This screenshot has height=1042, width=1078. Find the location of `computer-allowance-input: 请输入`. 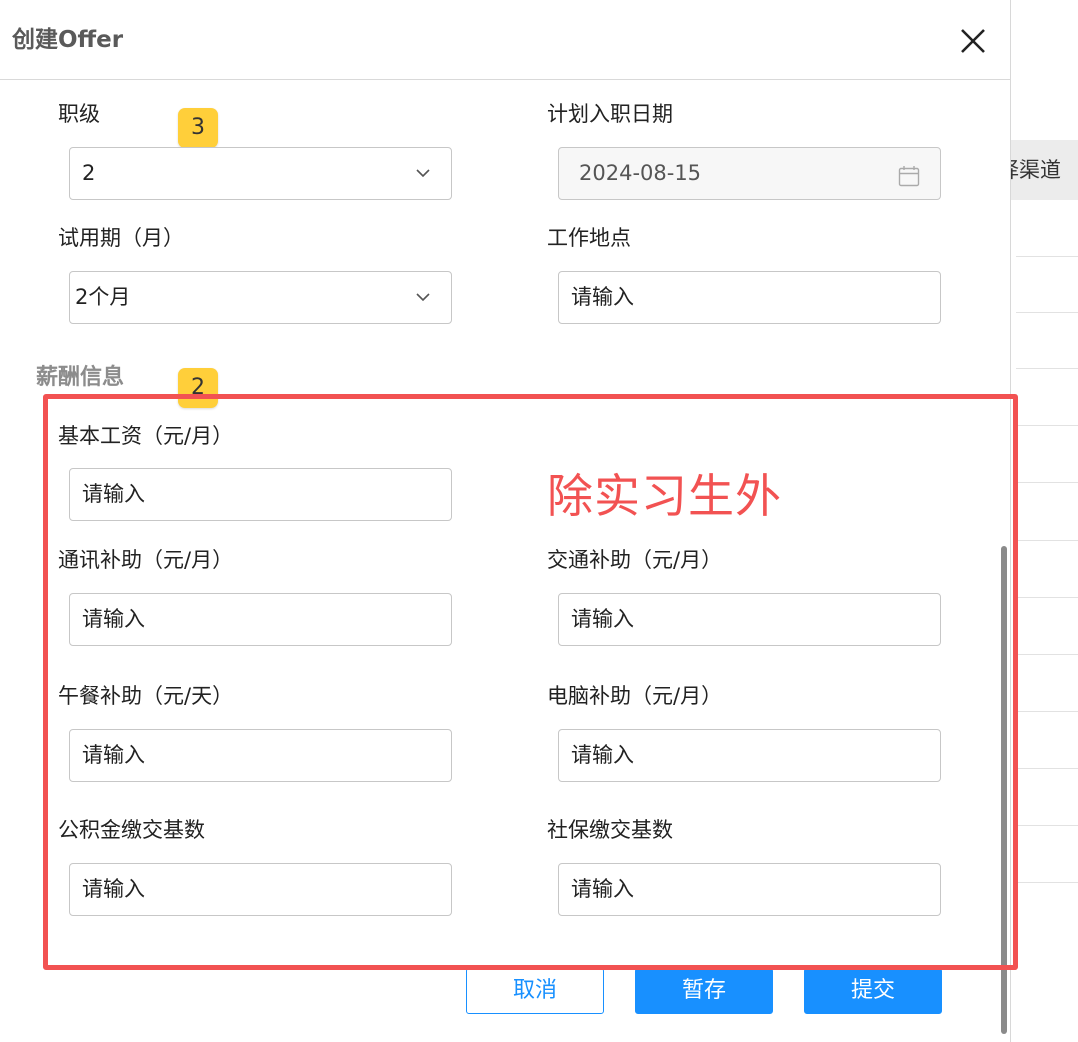

computer-allowance-input: 请输入 is located at coordinates (749, 755).